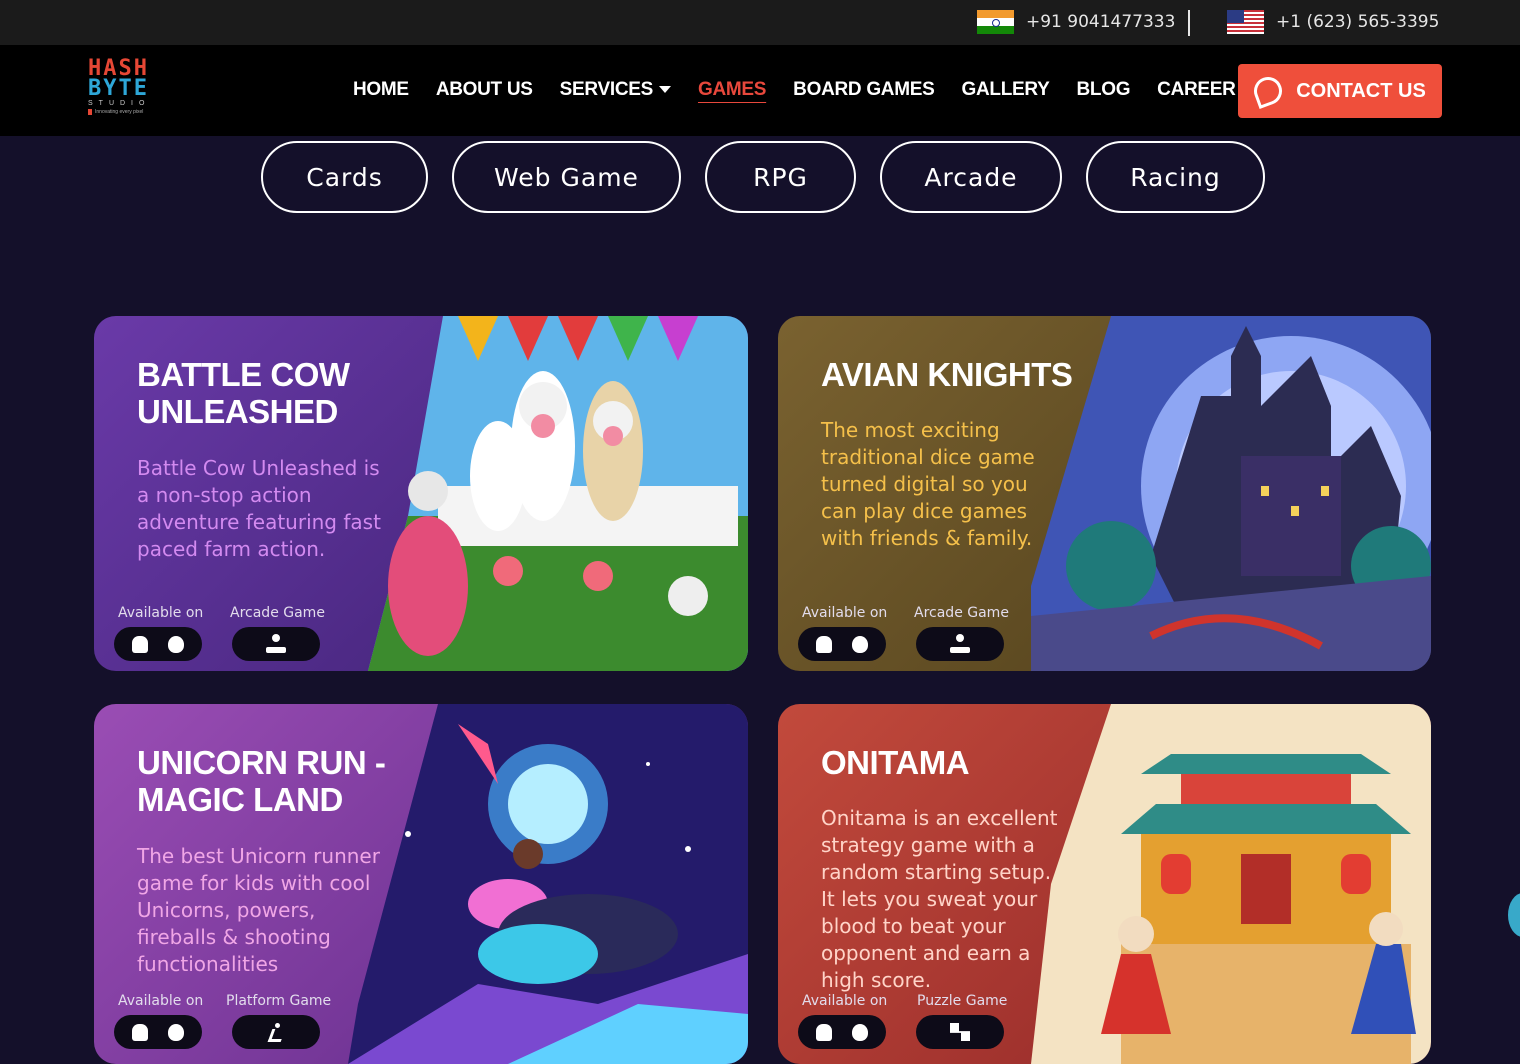 This screenshot has width=1520, height=1064. I want to click on card-title: UNICORN RUN - MAGIC LAND, so click(261, 781).